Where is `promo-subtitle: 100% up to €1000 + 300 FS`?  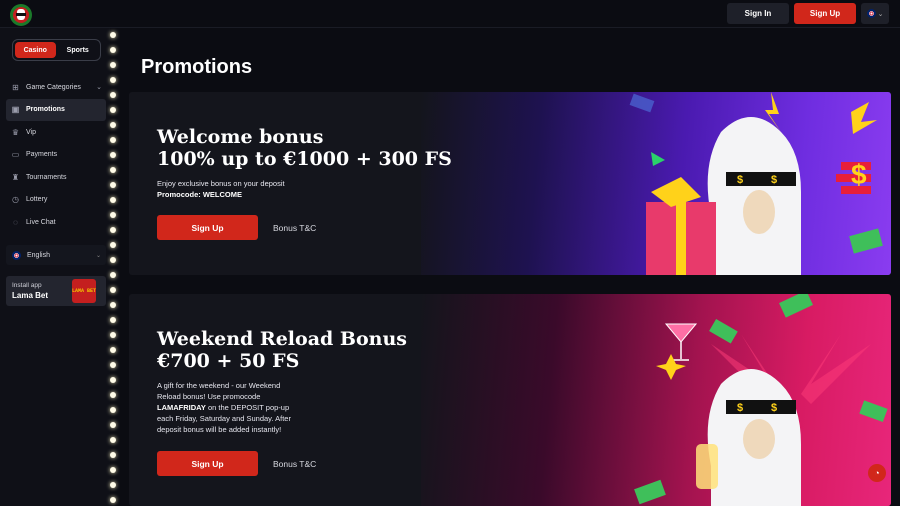
promo-subtitle: 100% up to €1000 + 300 FS is located at coordinates (304, 159).